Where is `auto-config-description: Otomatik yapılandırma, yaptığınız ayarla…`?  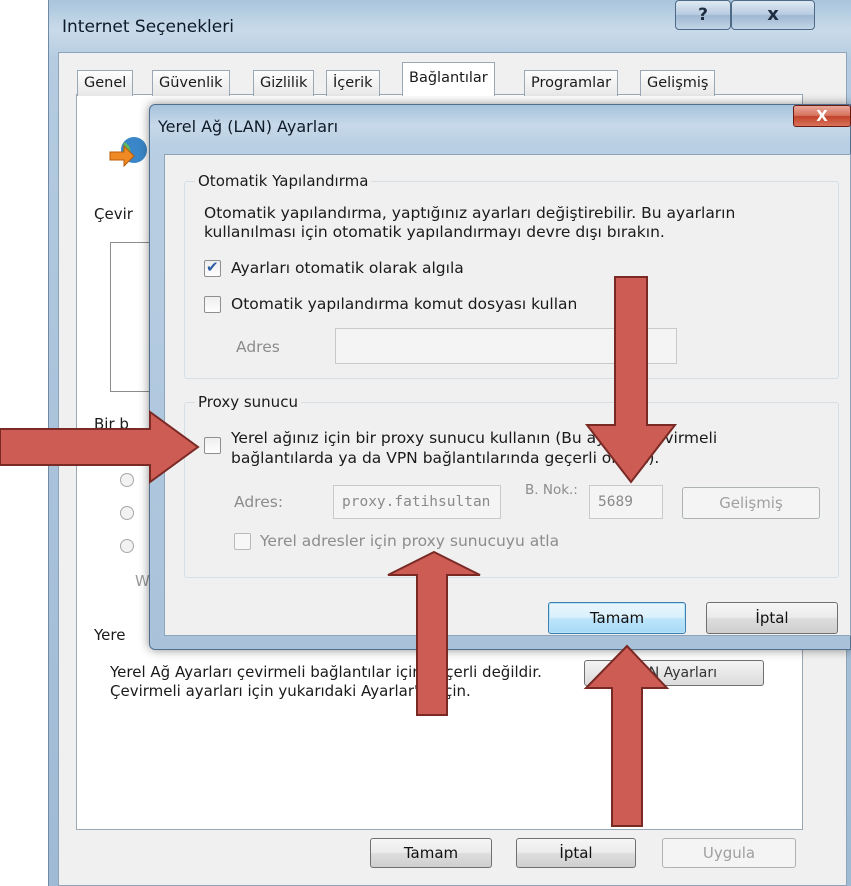 auto-config-description: Otomatik yapılandırma, yaptığınız ayarla… is located at coordinates (470, 222).